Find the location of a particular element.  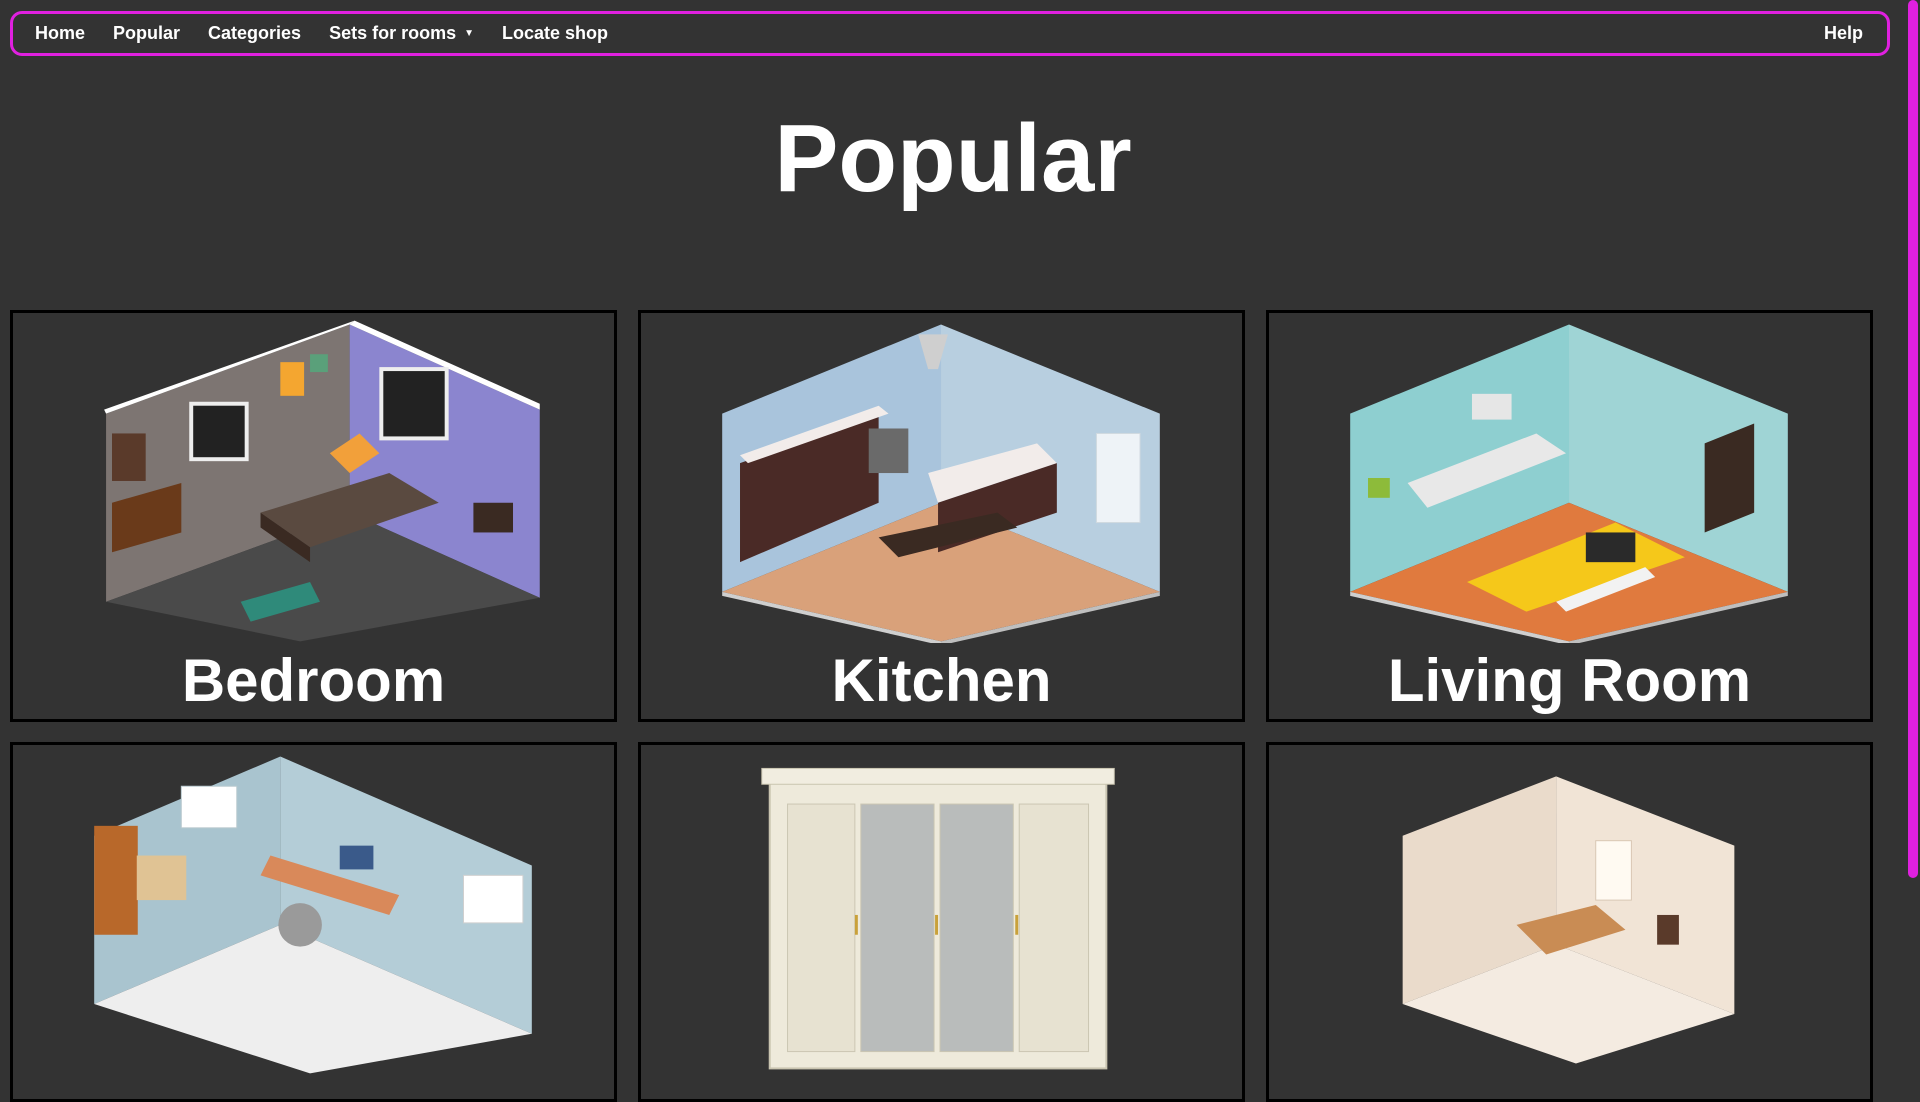

dining-room-image is located at coordinates (1568, 920).